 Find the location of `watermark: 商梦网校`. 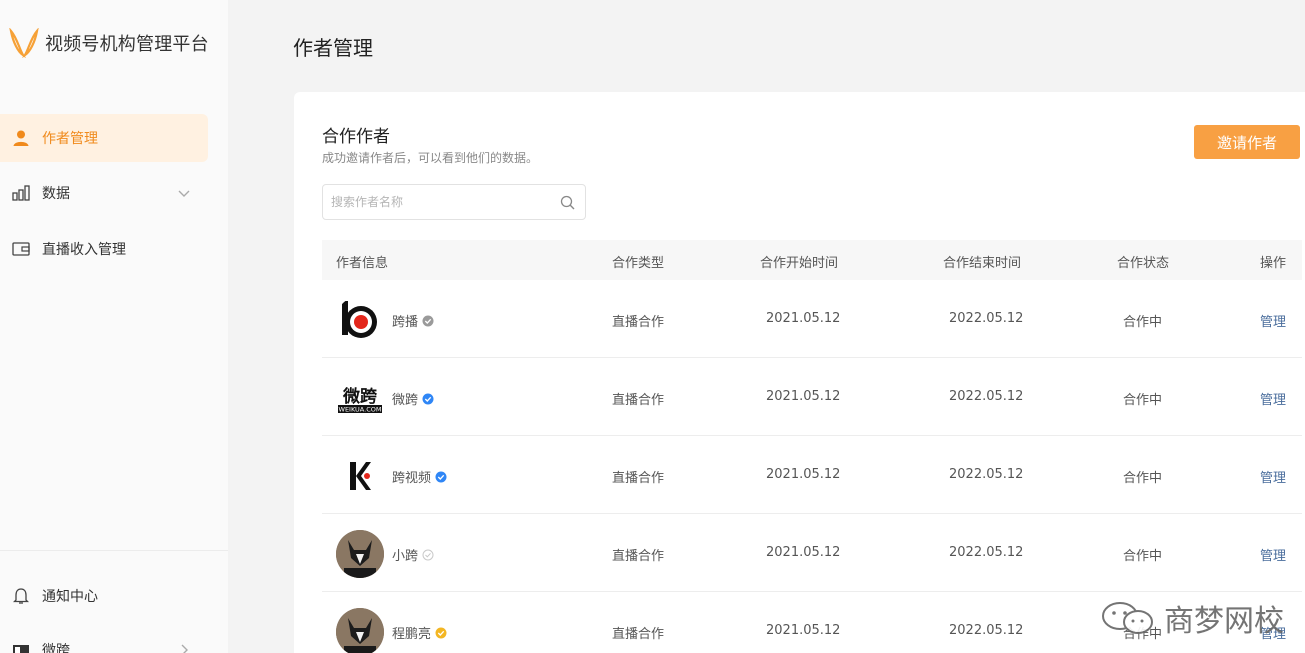

watermark: 商梦网校 is located at coordinates (1192, 618).